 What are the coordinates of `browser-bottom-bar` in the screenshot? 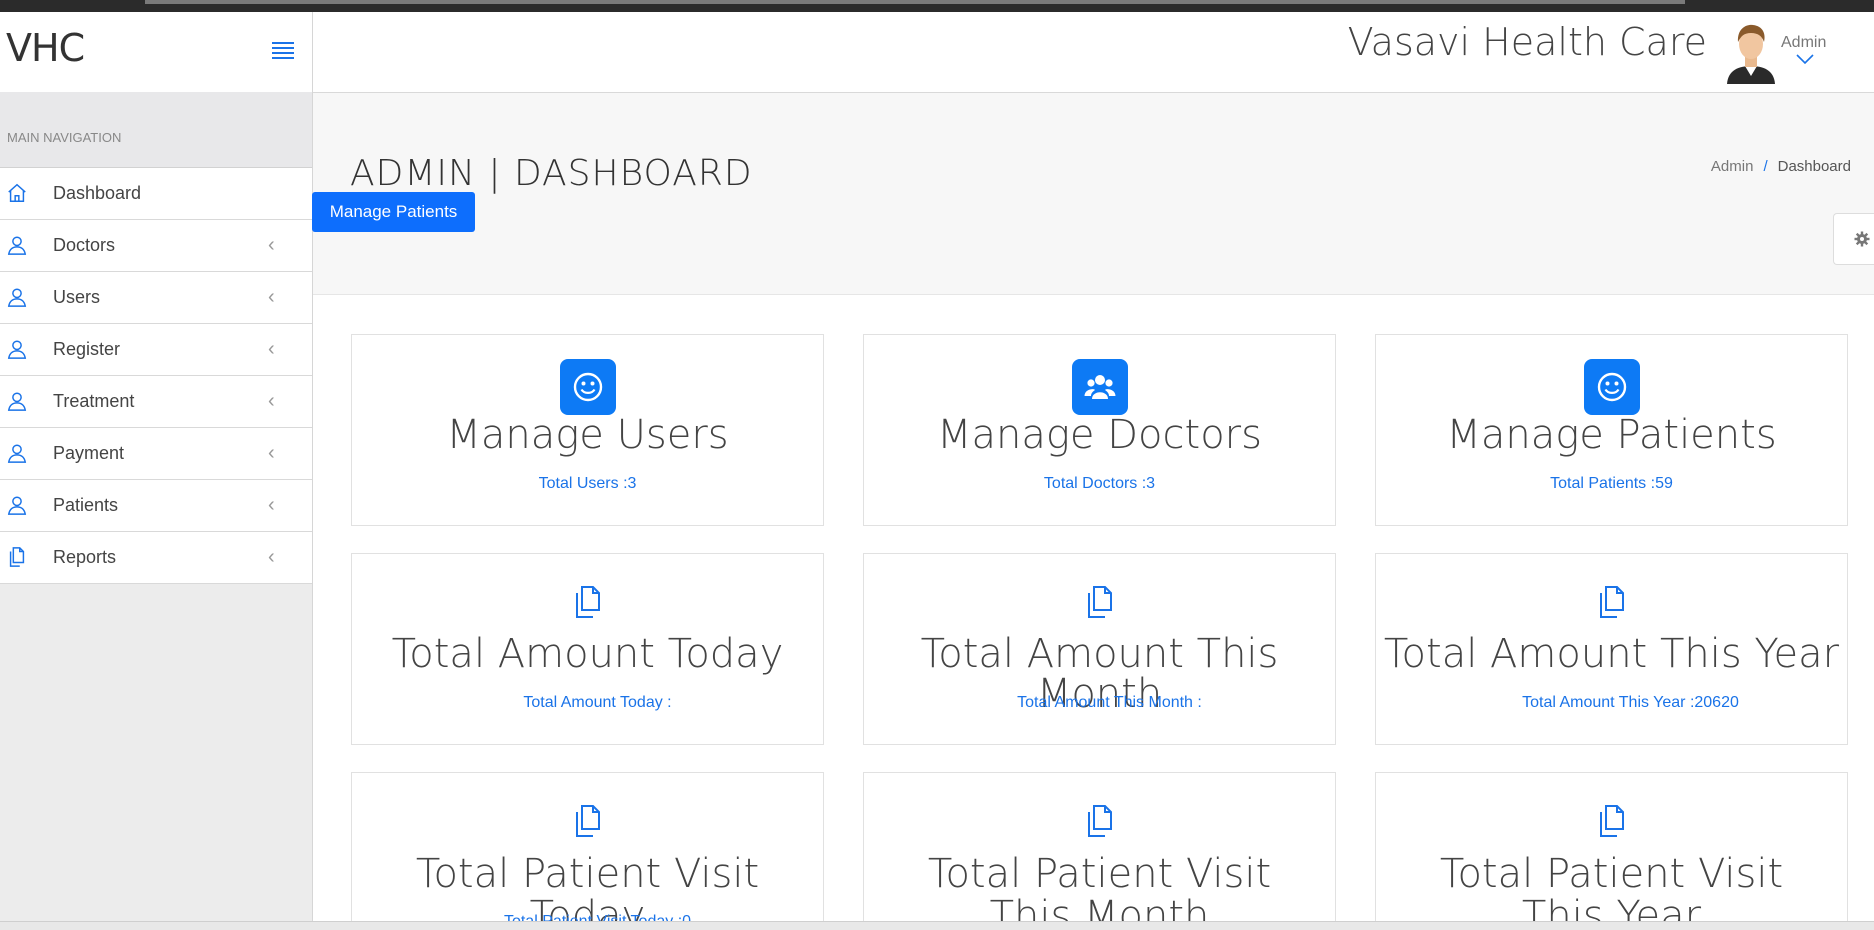 It's located at (937, 925).